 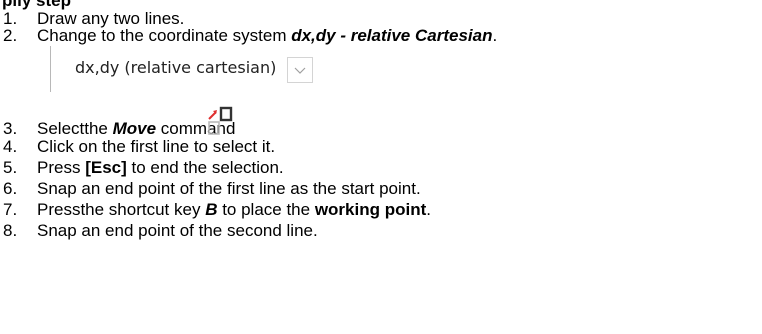 What do you see at coordinates (10, 167) in the screenshot?
I see `step-number: 5.` at bounding box center [10, 167].